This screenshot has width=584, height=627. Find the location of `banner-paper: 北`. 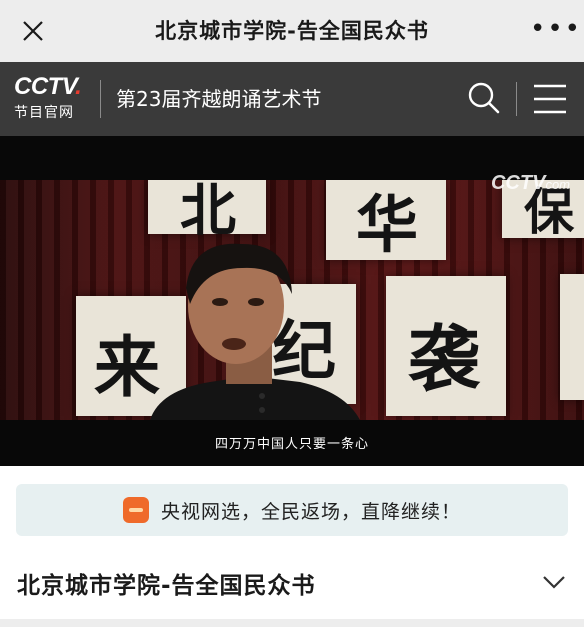

banner-paper: 北 is located at coordinates (207, 212).